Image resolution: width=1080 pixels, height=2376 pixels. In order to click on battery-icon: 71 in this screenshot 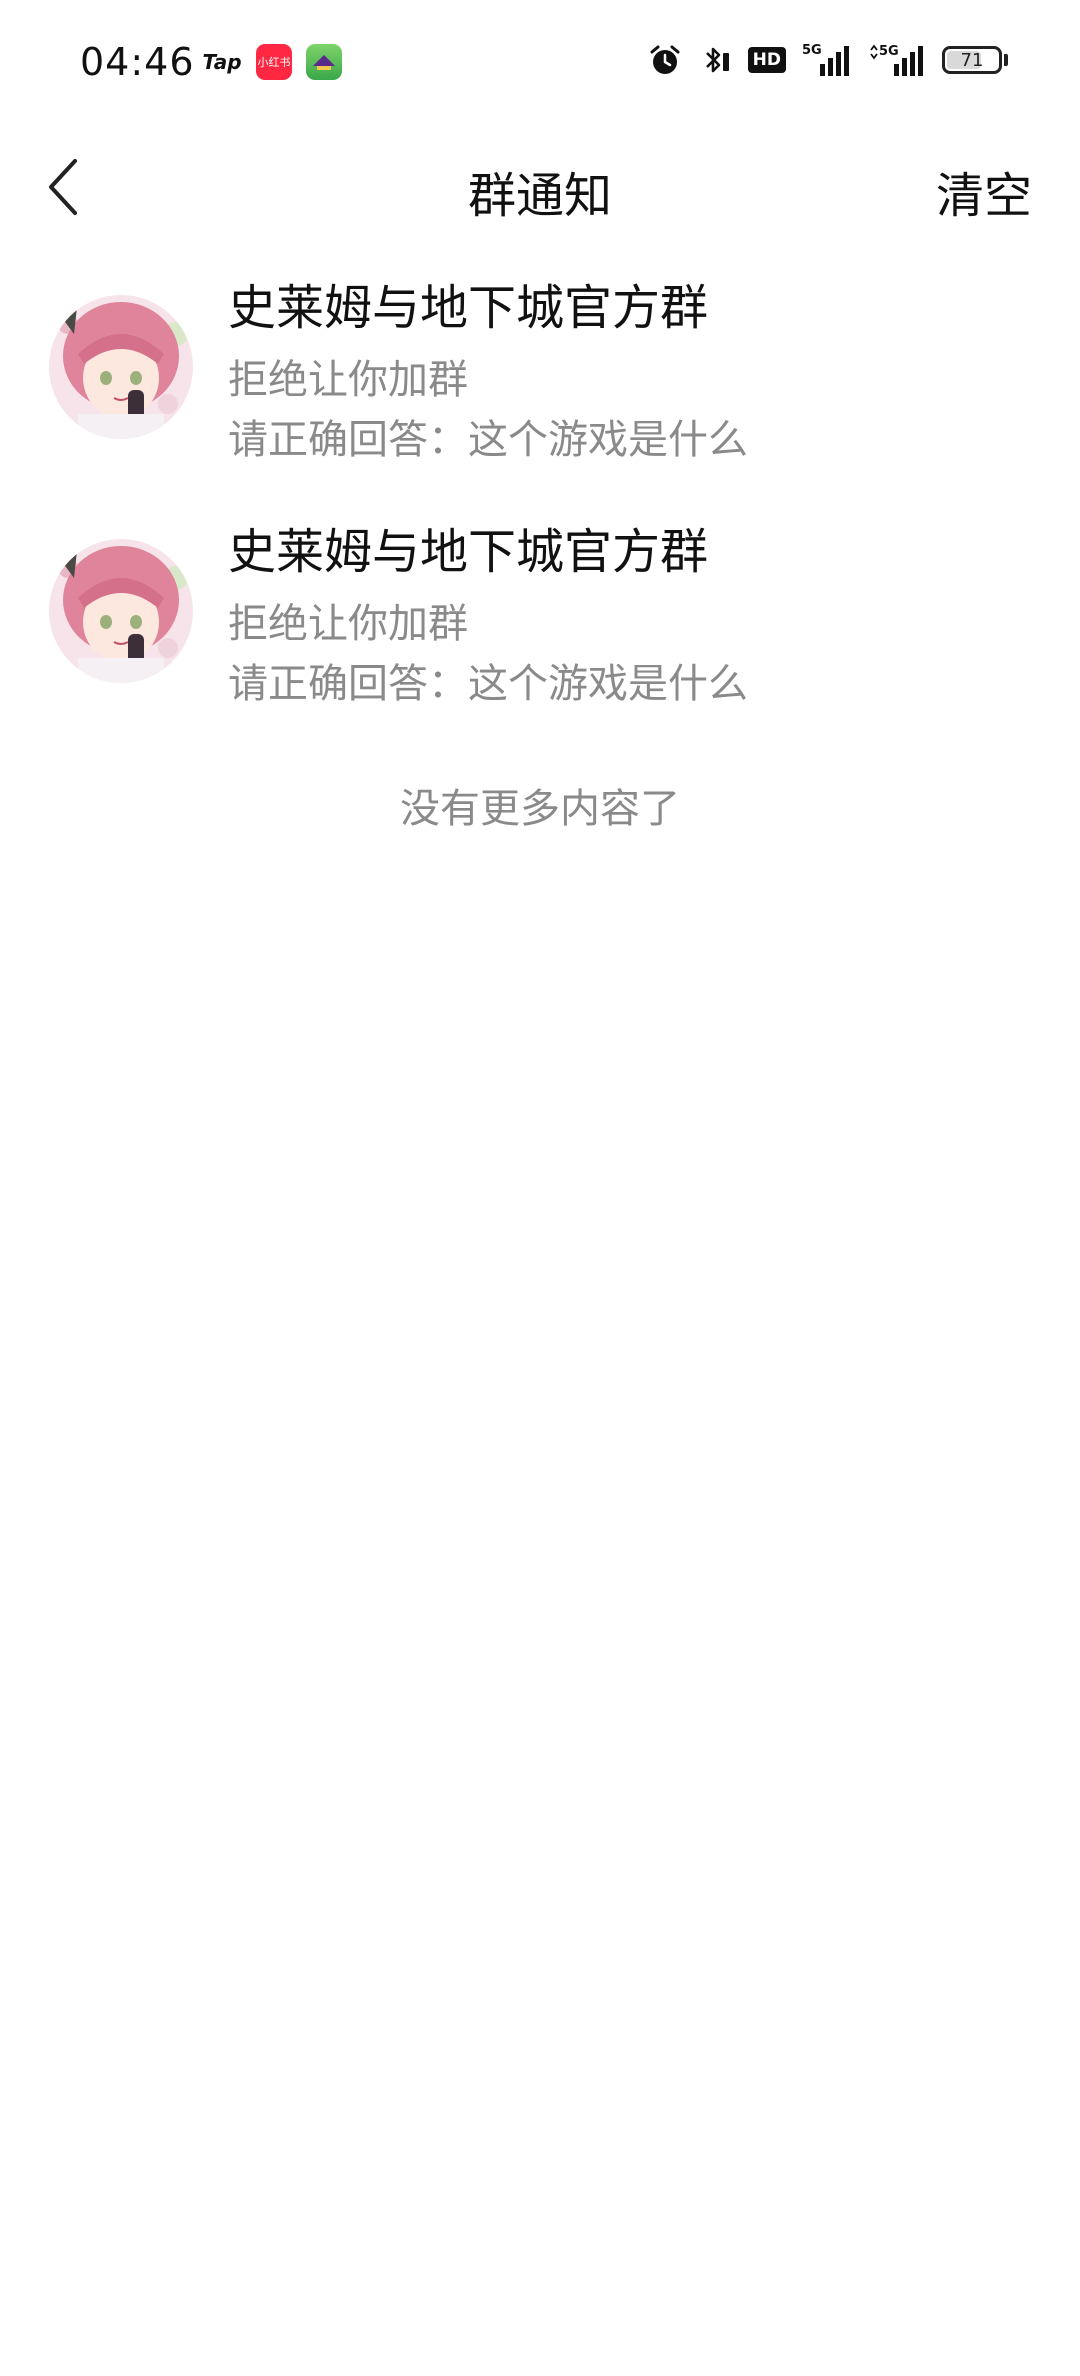, I will do `click(975, 60)`.